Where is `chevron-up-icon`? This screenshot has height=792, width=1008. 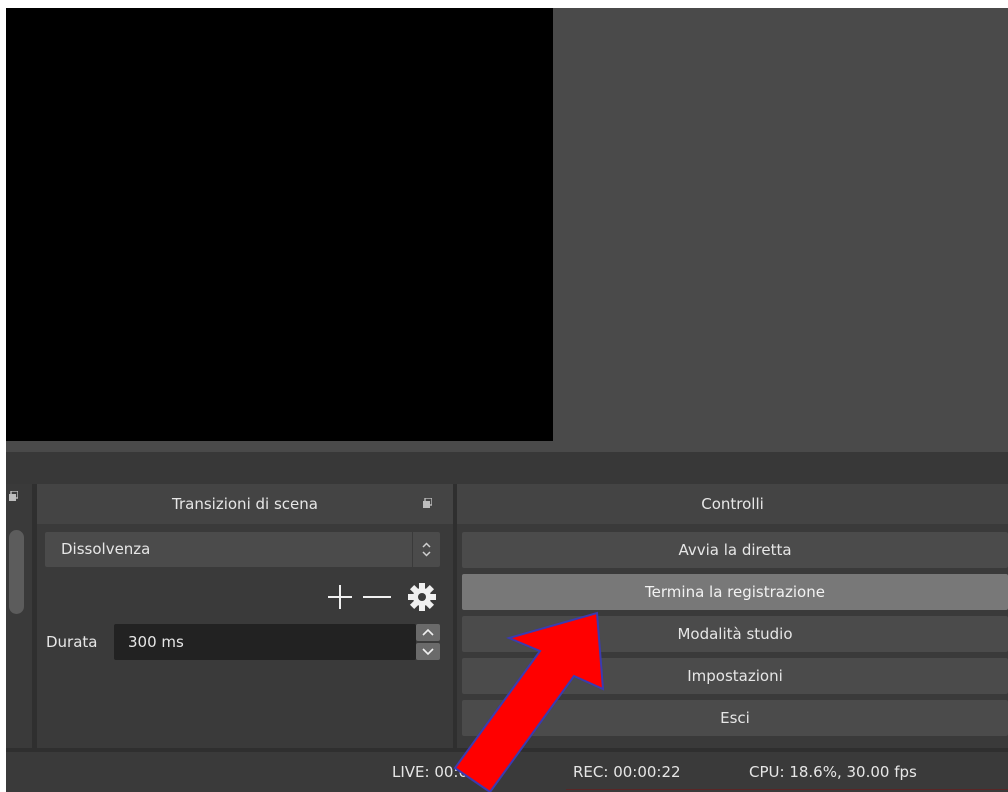 chevron-up-icon is located at coordinates (428, 632).